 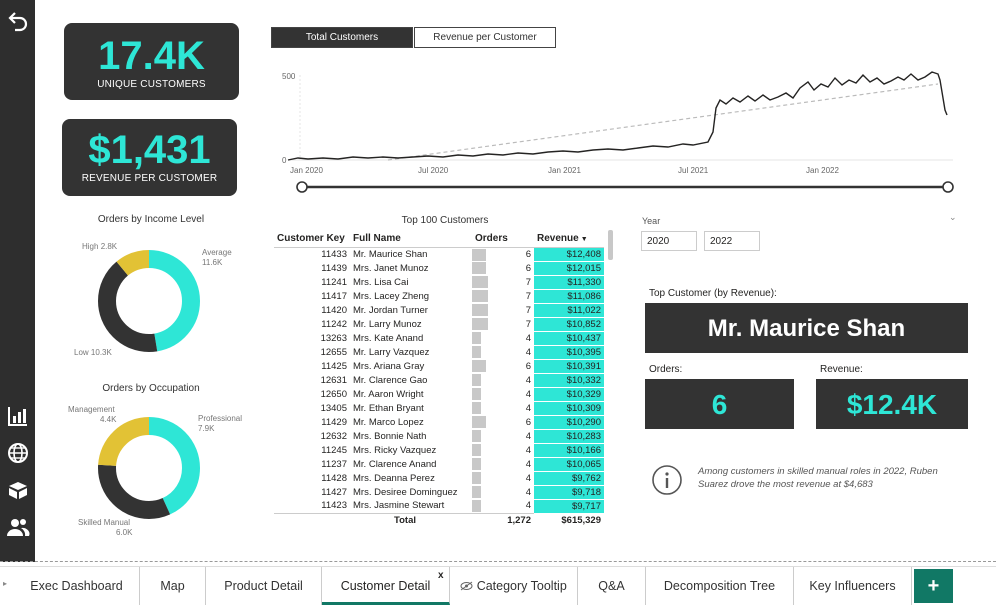 What do you see at coordinates (18, 490) in the screenshot?
I see `box-icon` at bounding box center [18, 490].